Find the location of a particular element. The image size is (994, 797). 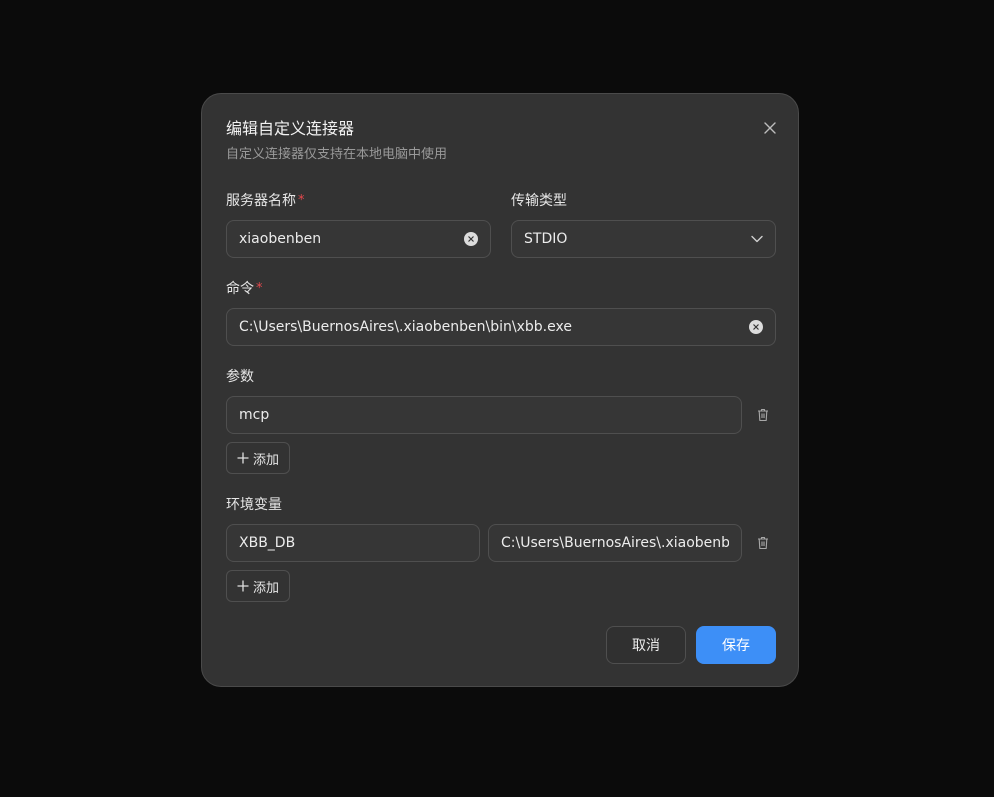

save-button: 保存 is located at coordinates (736, 645).